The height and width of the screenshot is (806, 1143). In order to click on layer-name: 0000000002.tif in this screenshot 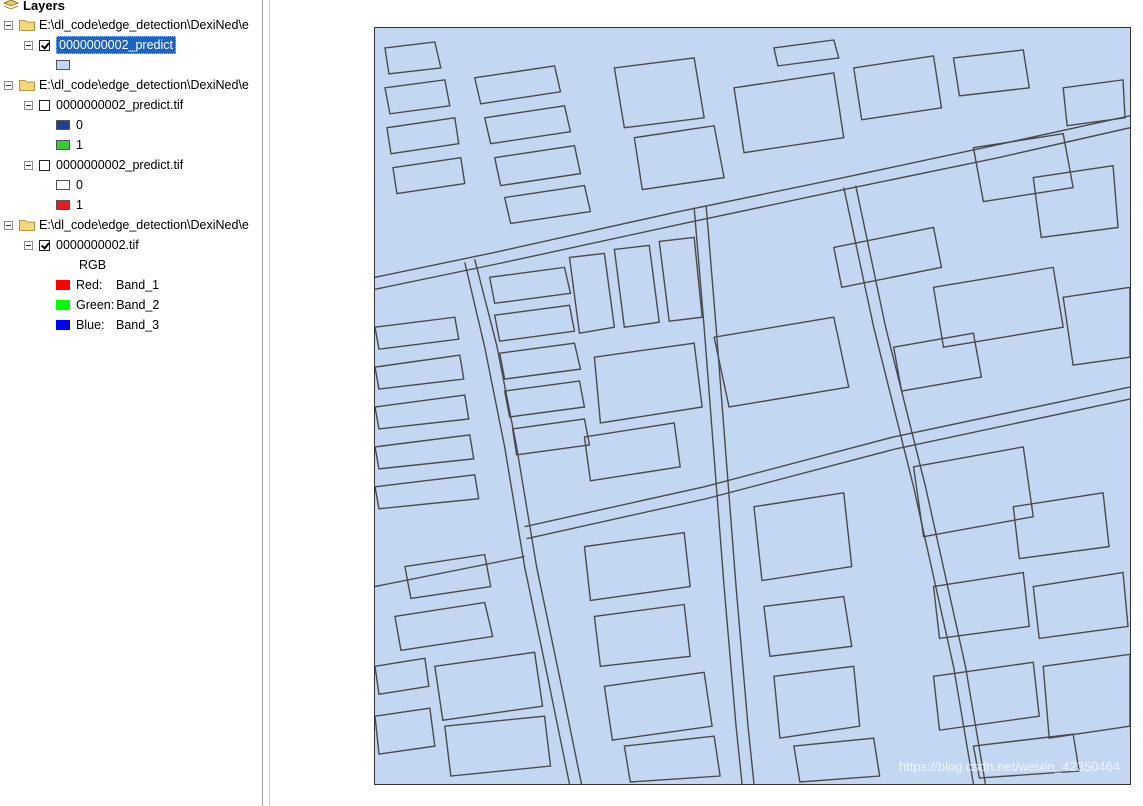, I will do `click(97, 245)`.